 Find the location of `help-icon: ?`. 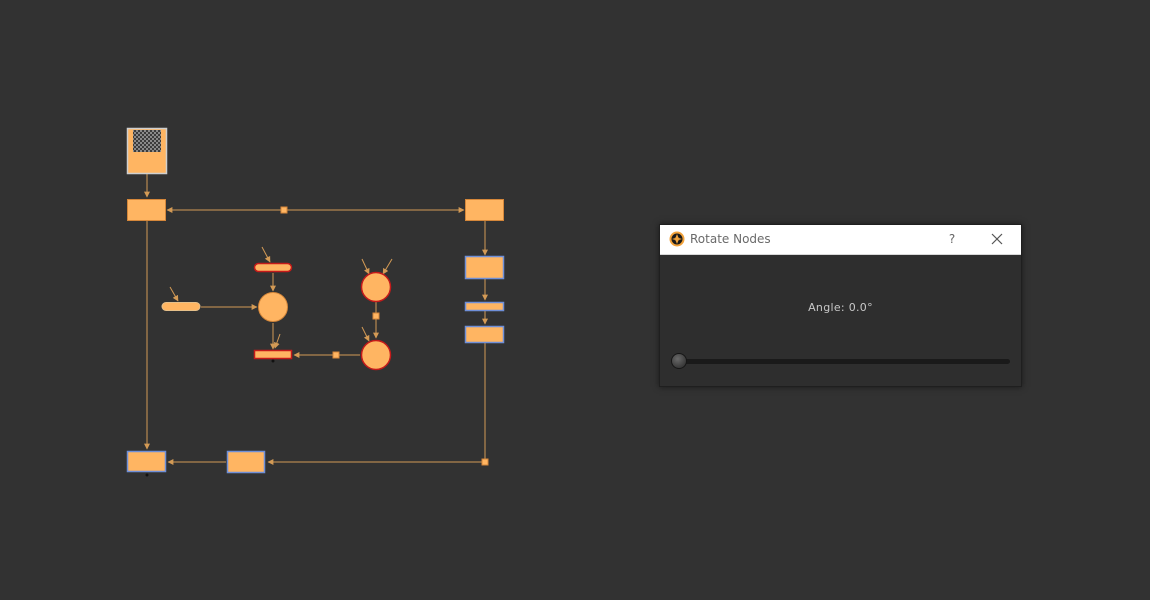

help-icon: ? is located at coordinates (952, 239).